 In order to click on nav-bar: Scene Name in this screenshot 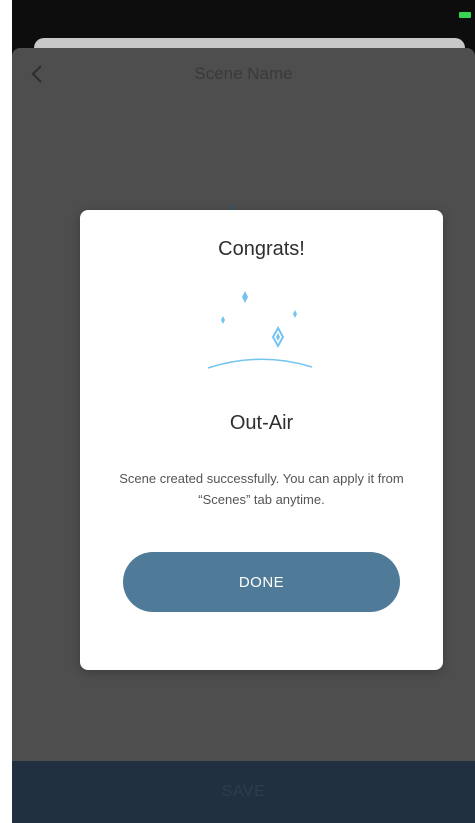, I will do `click(243, 74)`.